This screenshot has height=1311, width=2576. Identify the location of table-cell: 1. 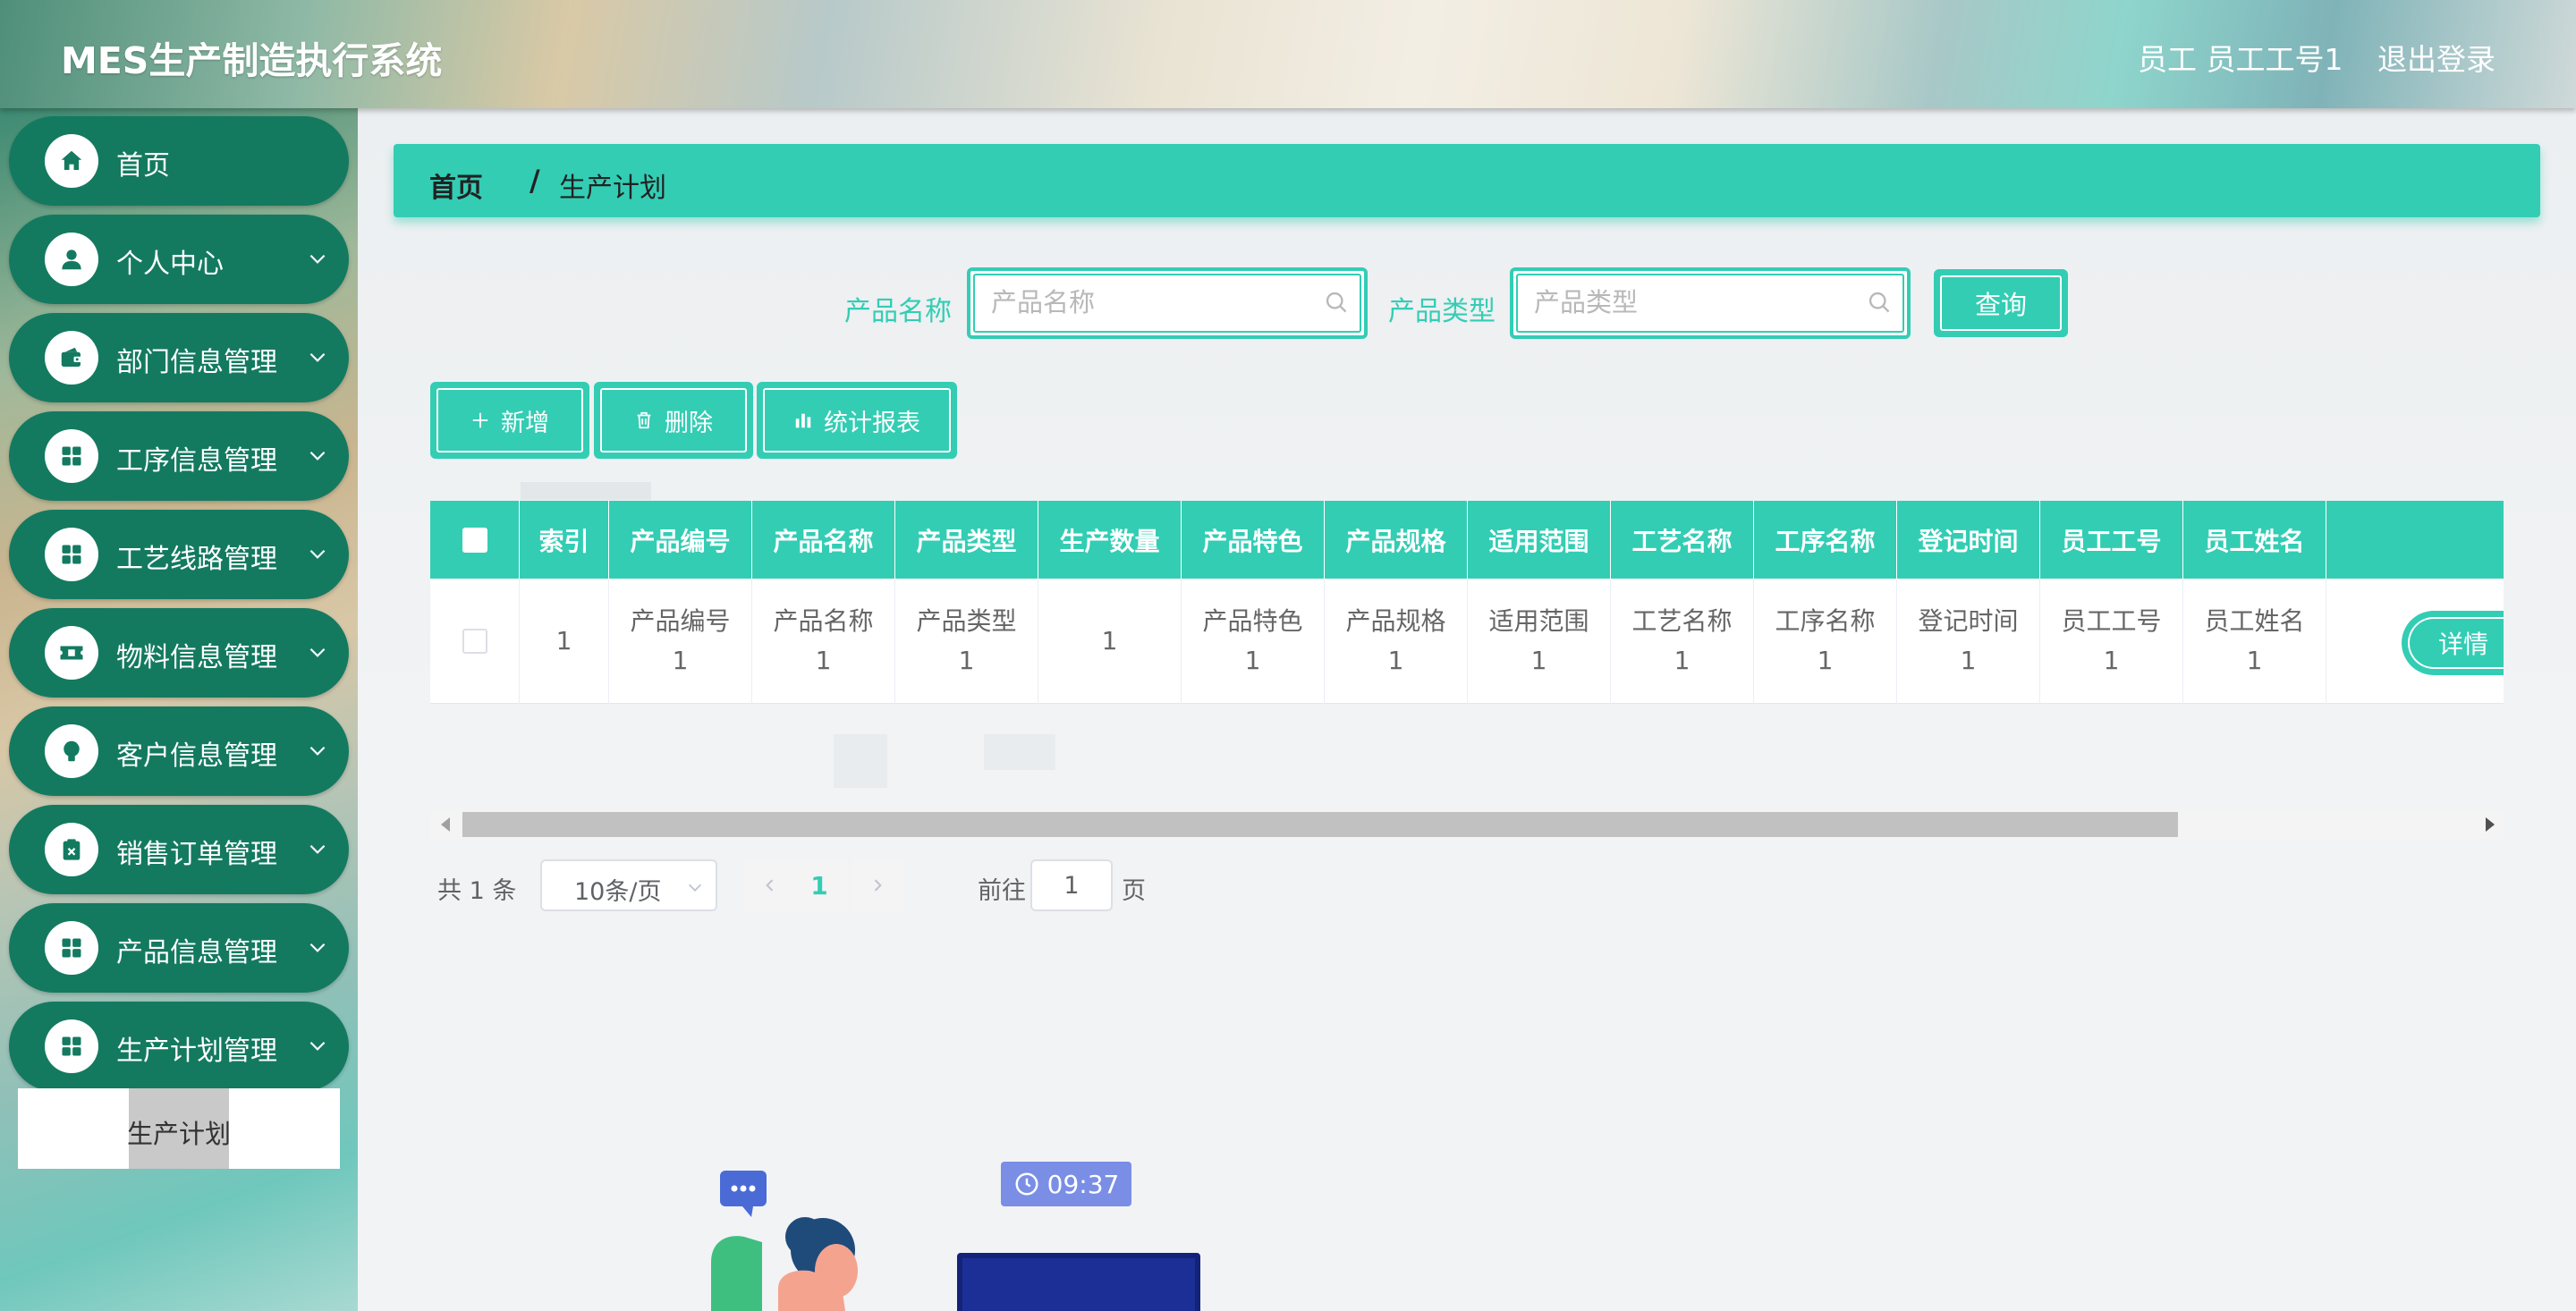
(1110, 641).